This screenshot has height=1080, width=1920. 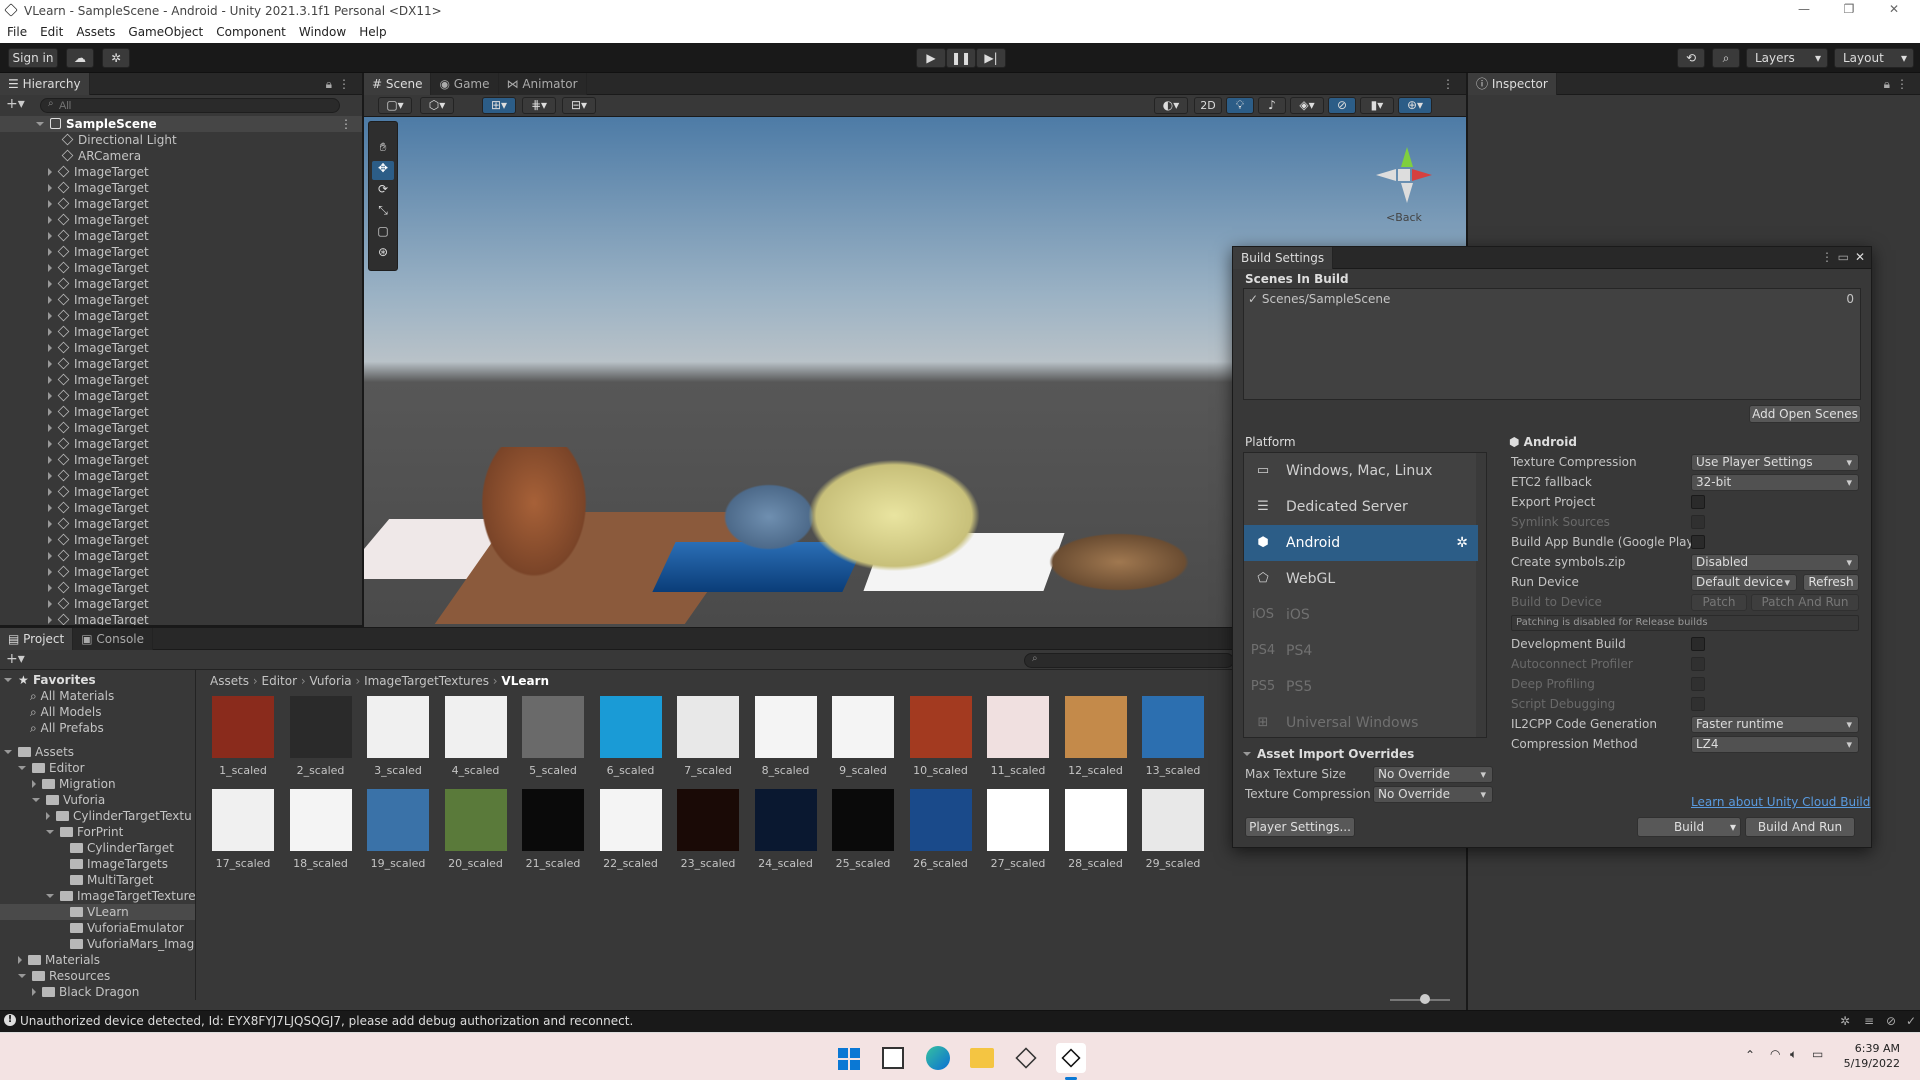 I want to click on project-tree-item: CylinderTargetTextu, so click(x=97, y=816).